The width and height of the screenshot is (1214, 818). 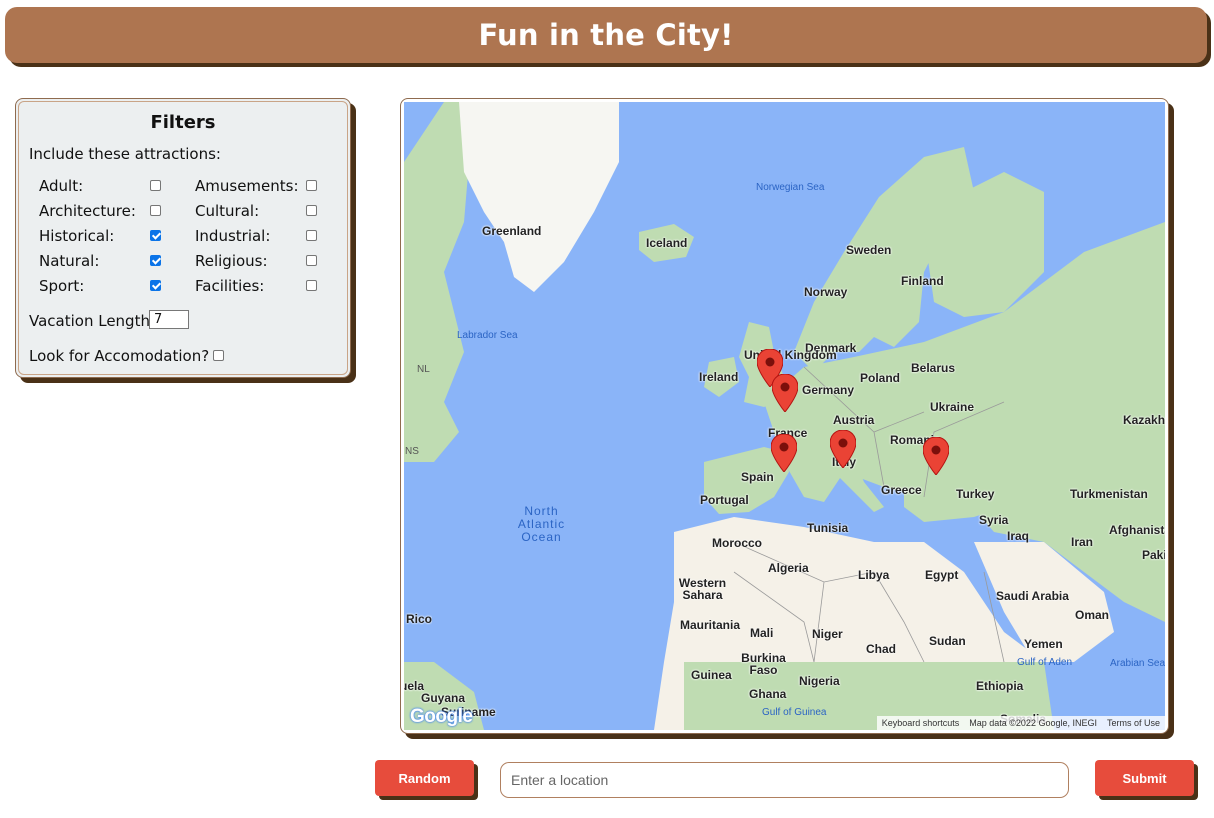 I want to click on map-label-turkmenistan: Turkmenistan, so click(x=1109, y=494).